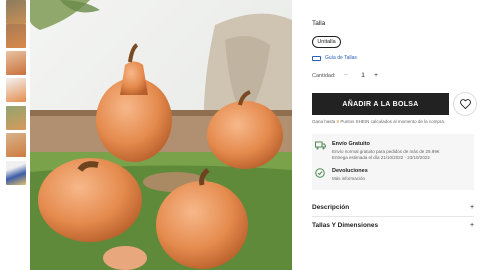 This screenshot has height=270, width=480. I want to click on thumbnail-5-image, so click(16, 118).